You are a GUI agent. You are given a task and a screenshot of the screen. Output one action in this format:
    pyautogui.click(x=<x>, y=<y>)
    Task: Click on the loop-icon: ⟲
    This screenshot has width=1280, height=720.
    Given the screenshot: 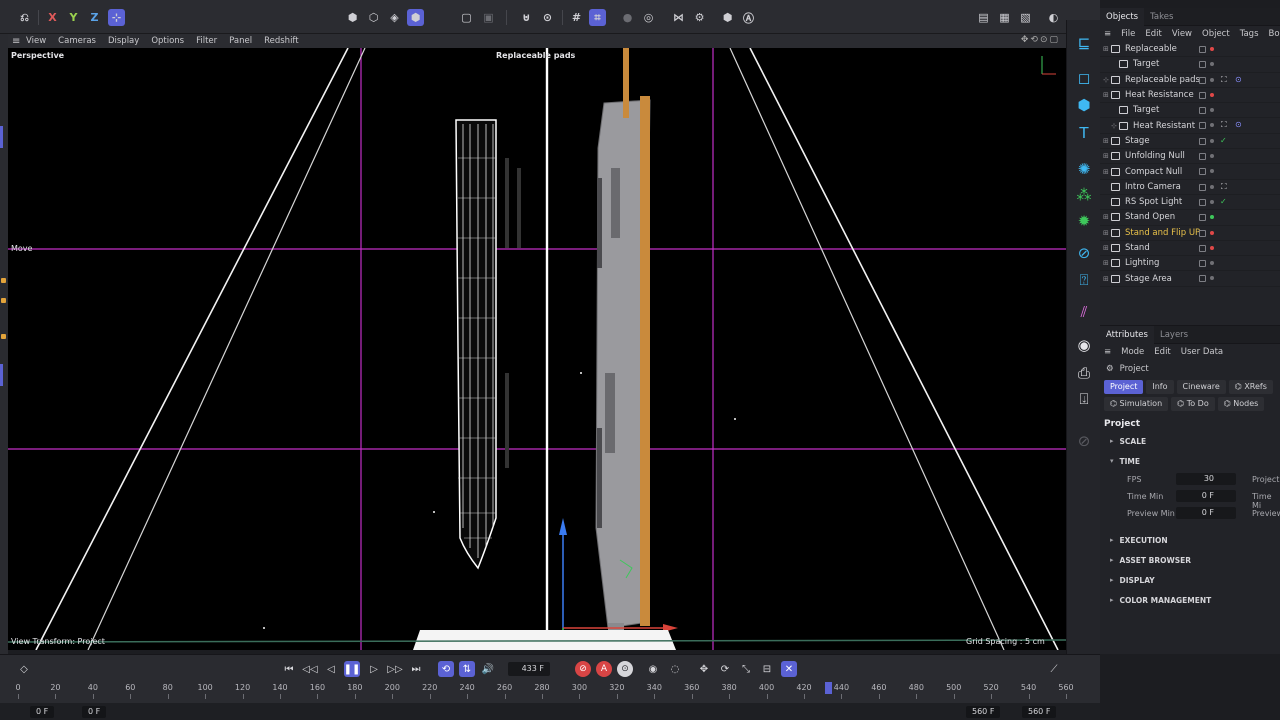 What is the action you would take?
    pyautogui.click(x=446, y=669)
    